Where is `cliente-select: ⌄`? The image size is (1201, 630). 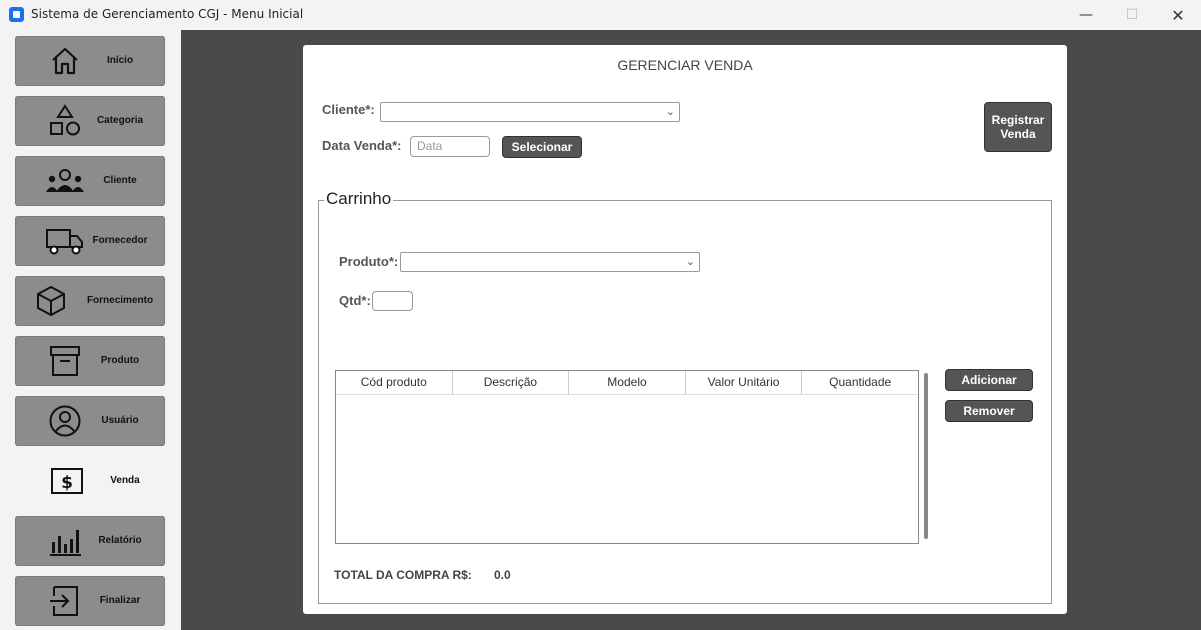 cliente-select: ⌄ is located at coordinates (530, 112).